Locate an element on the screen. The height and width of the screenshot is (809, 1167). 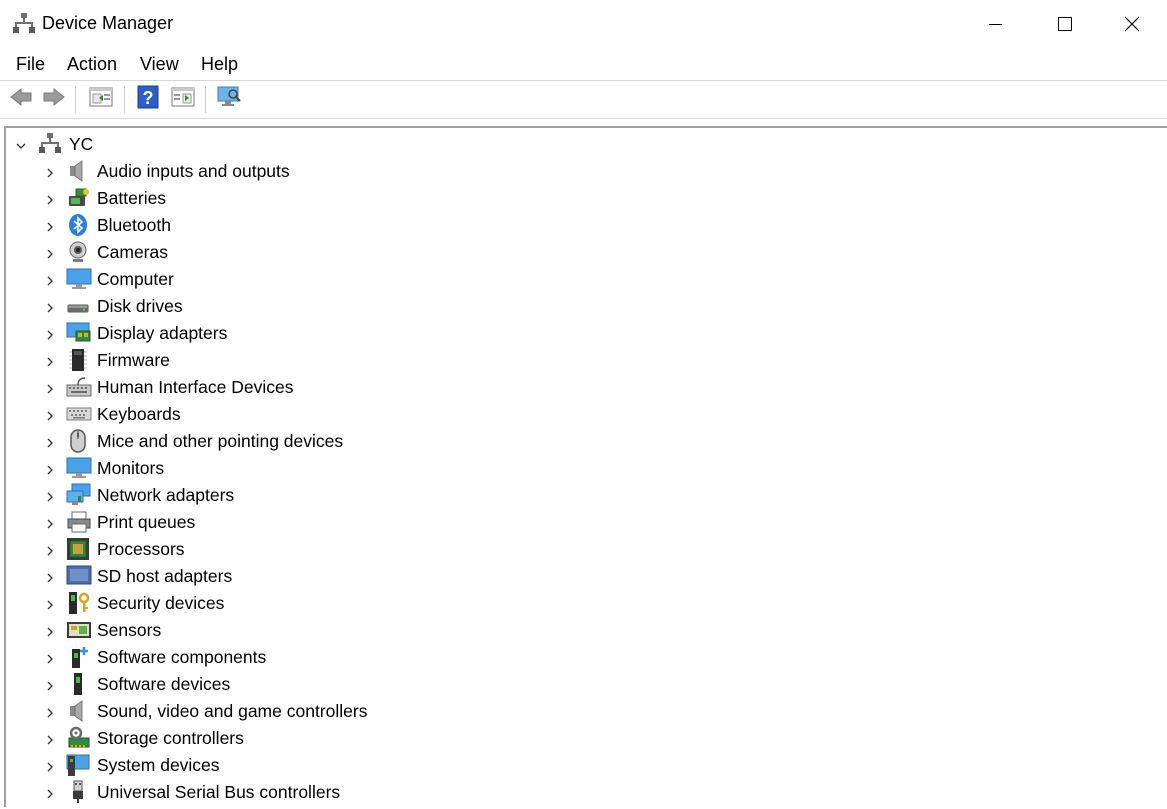
menu-file: File is located at coordinates (30, 64).